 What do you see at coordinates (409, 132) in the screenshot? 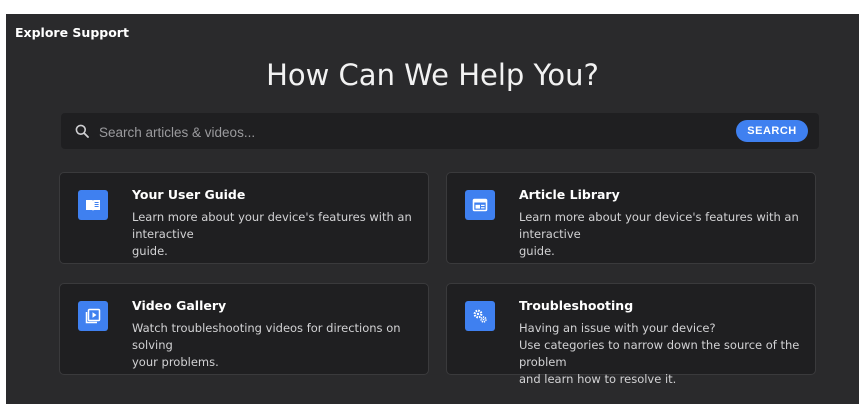
I see `search-input` at bounding box center [409, 132].